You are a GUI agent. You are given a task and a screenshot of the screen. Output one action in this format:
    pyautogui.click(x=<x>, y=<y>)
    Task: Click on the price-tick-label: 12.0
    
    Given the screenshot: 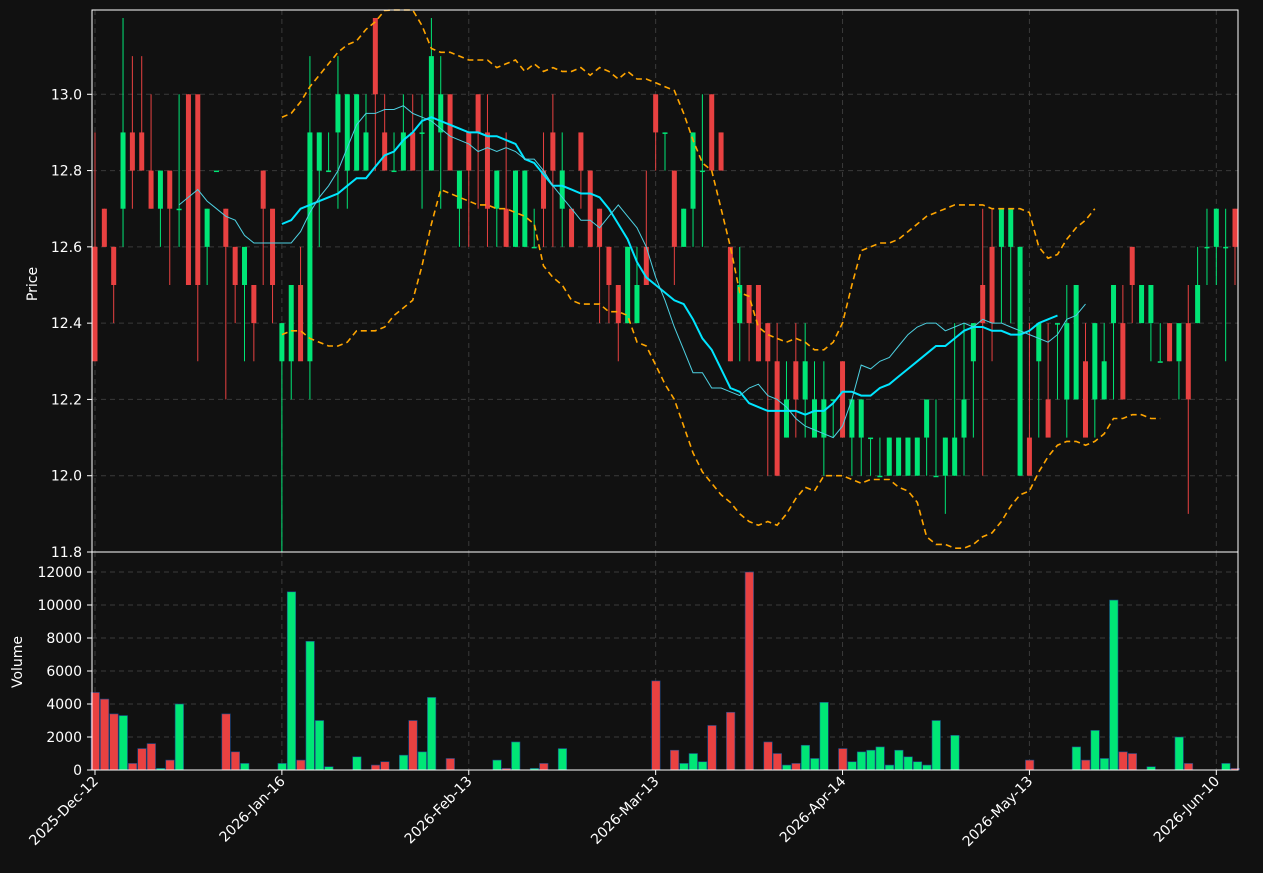 What is the action you would take?
    pyautogui.click(x=66, y=477)
    